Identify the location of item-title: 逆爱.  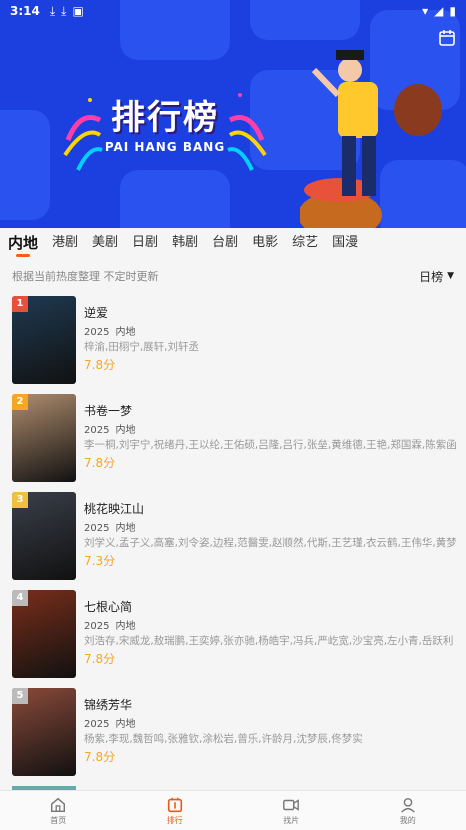
(96, 313).